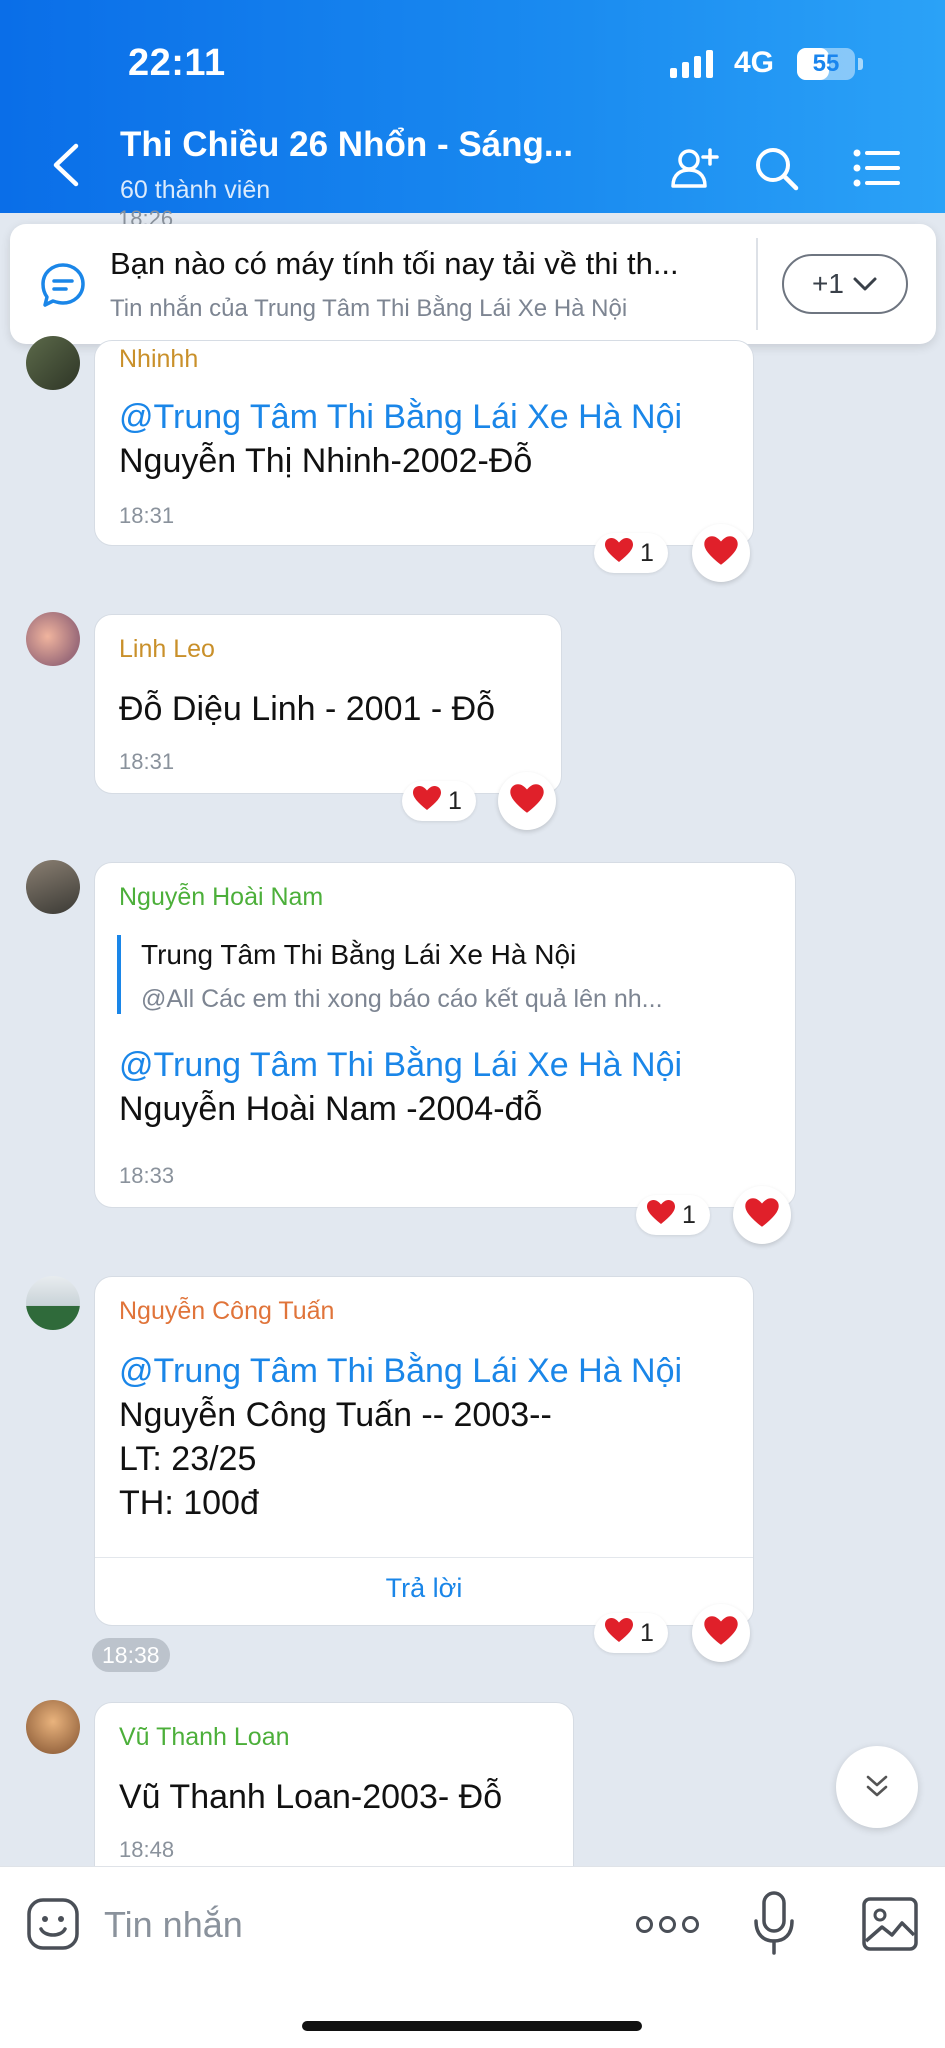 The height and width of the screenshot is (2048, 945). I want to click on more-options-icon, so click(668, 1924).